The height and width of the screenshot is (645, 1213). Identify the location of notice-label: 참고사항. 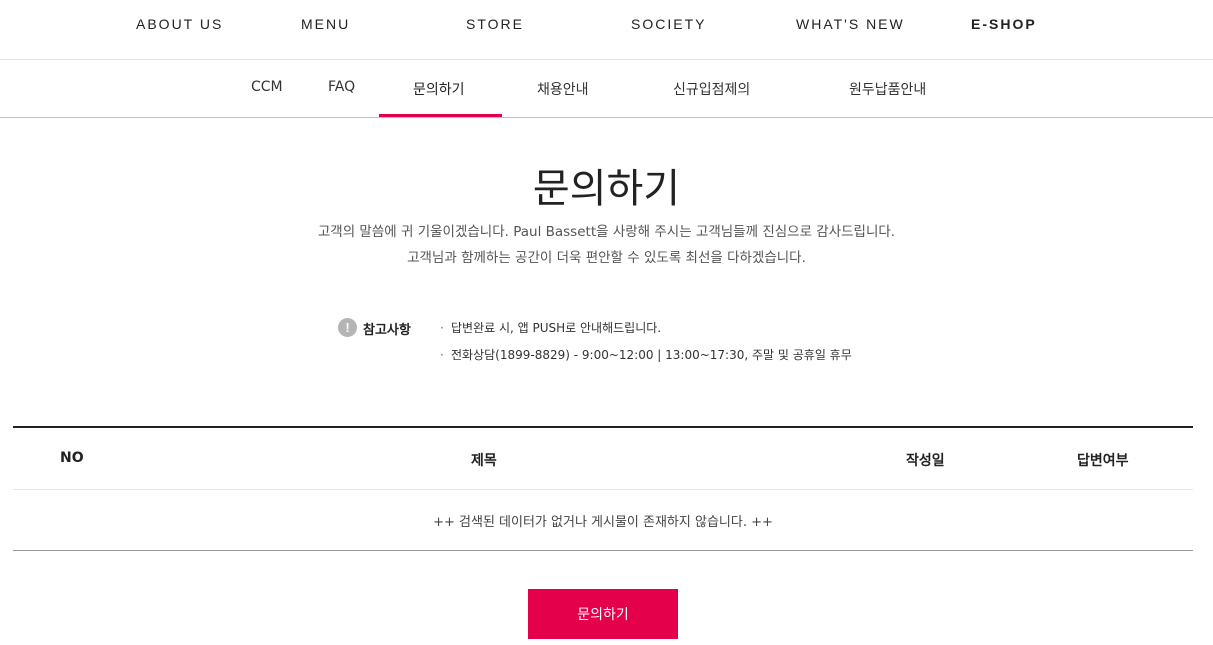
(387, 330).